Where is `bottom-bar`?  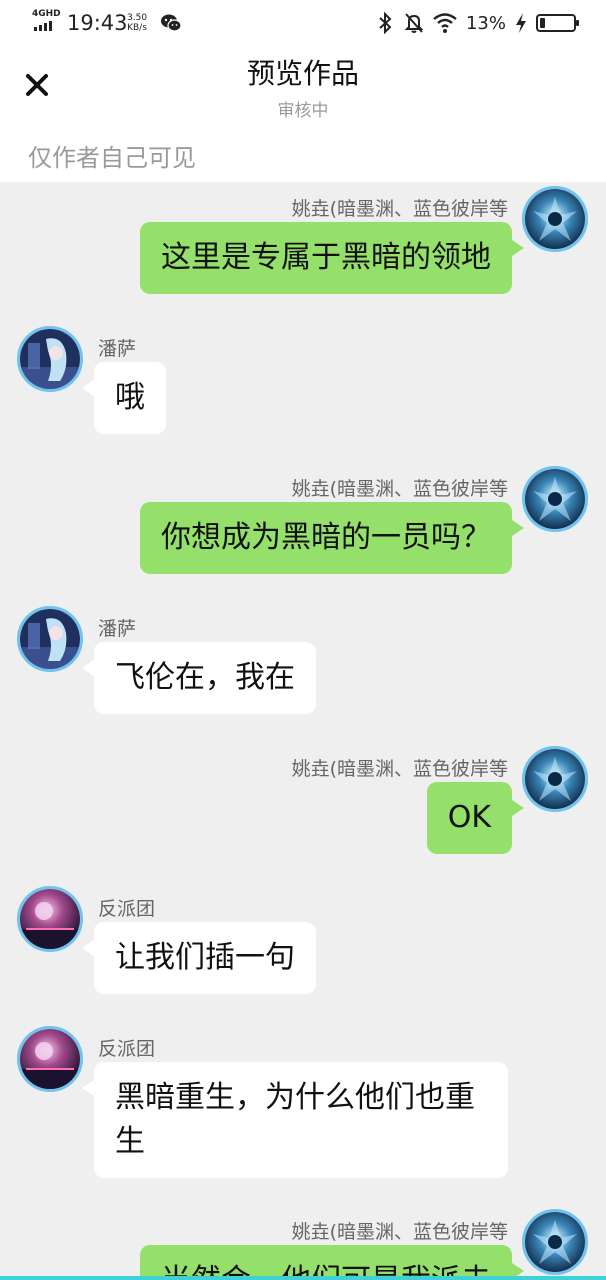 bottom-bar is located at coordinates (303, 1278).